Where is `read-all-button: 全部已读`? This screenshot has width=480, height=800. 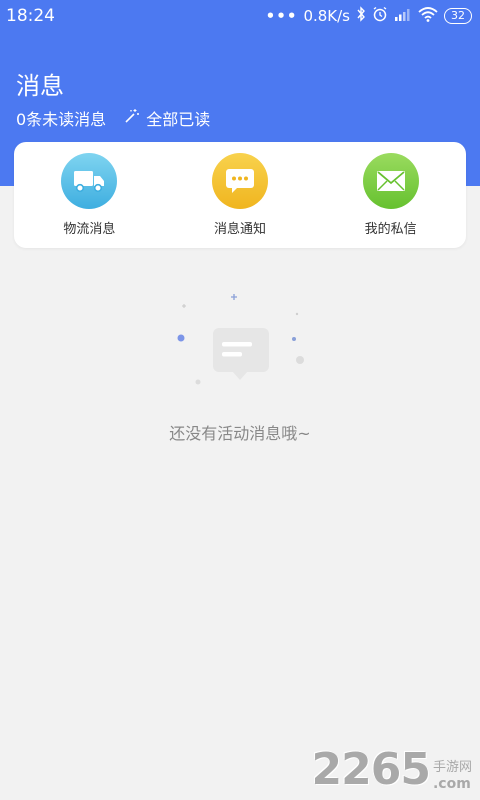 read-all-button: 全部已读 is located at coordinates (167, 118).